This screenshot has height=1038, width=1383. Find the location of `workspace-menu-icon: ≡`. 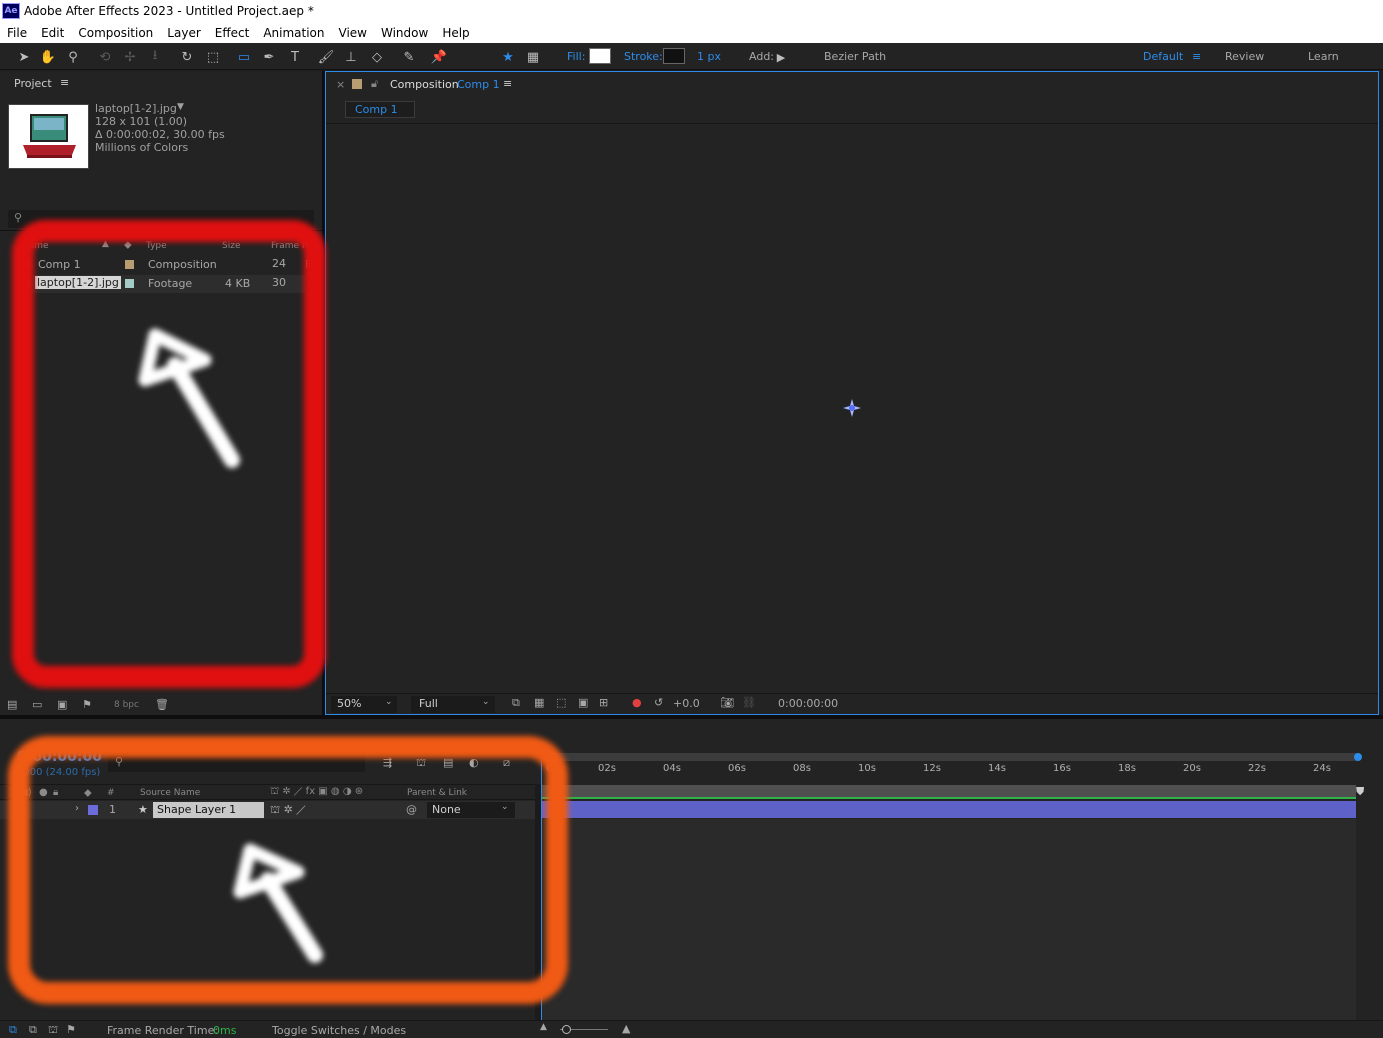

workspace-menu-icon: ≡ is located at coordinates (1196, 56).